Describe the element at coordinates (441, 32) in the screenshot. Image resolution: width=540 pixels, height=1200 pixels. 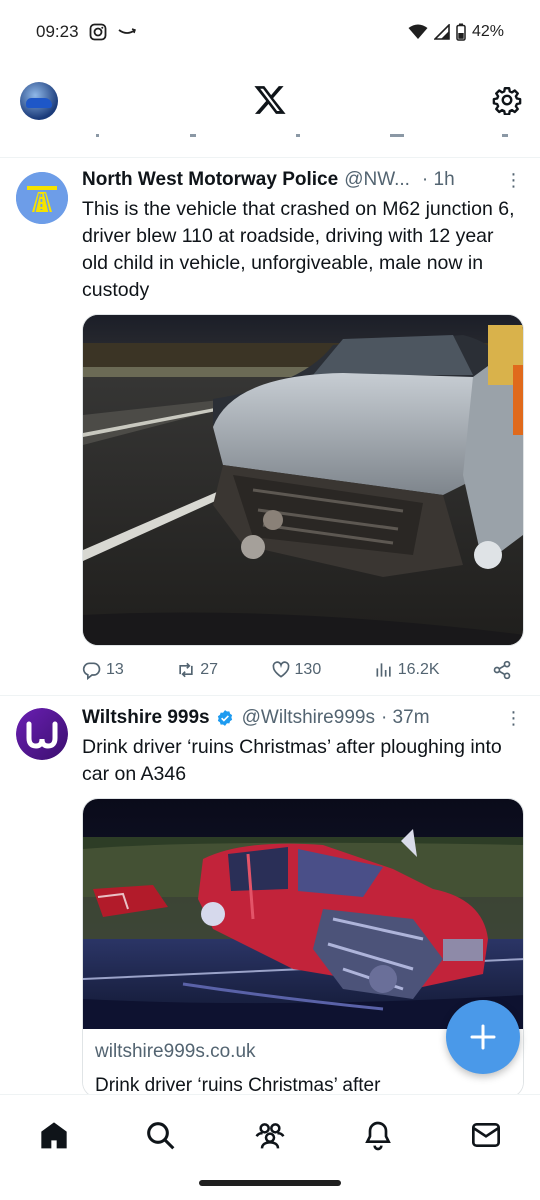
I see `signal-icon` at that location.